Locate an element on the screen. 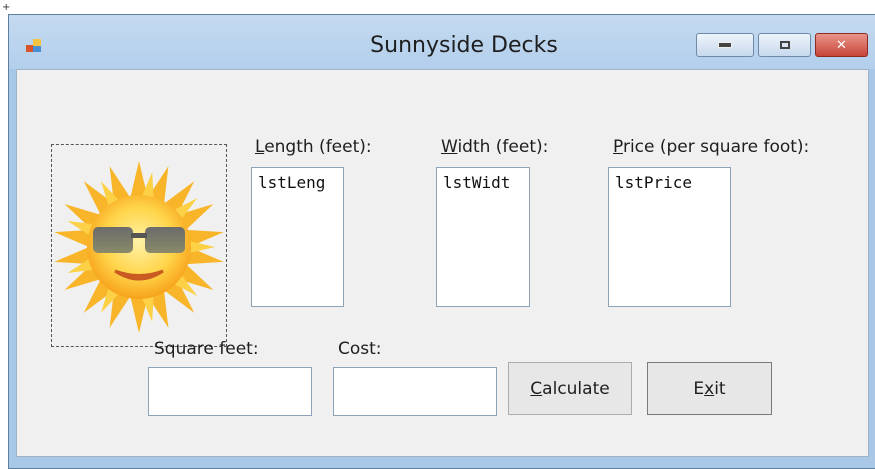  cost-label: Cost: is located at coordinates (360, 349).